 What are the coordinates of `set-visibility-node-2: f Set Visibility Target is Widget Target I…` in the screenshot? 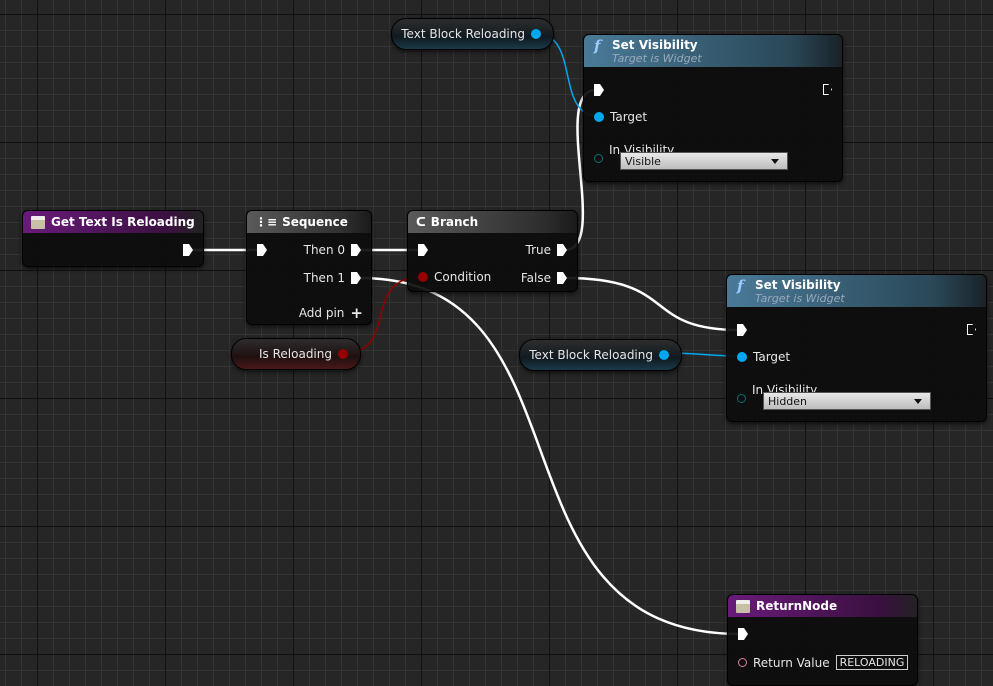 It's located at (856, 348).